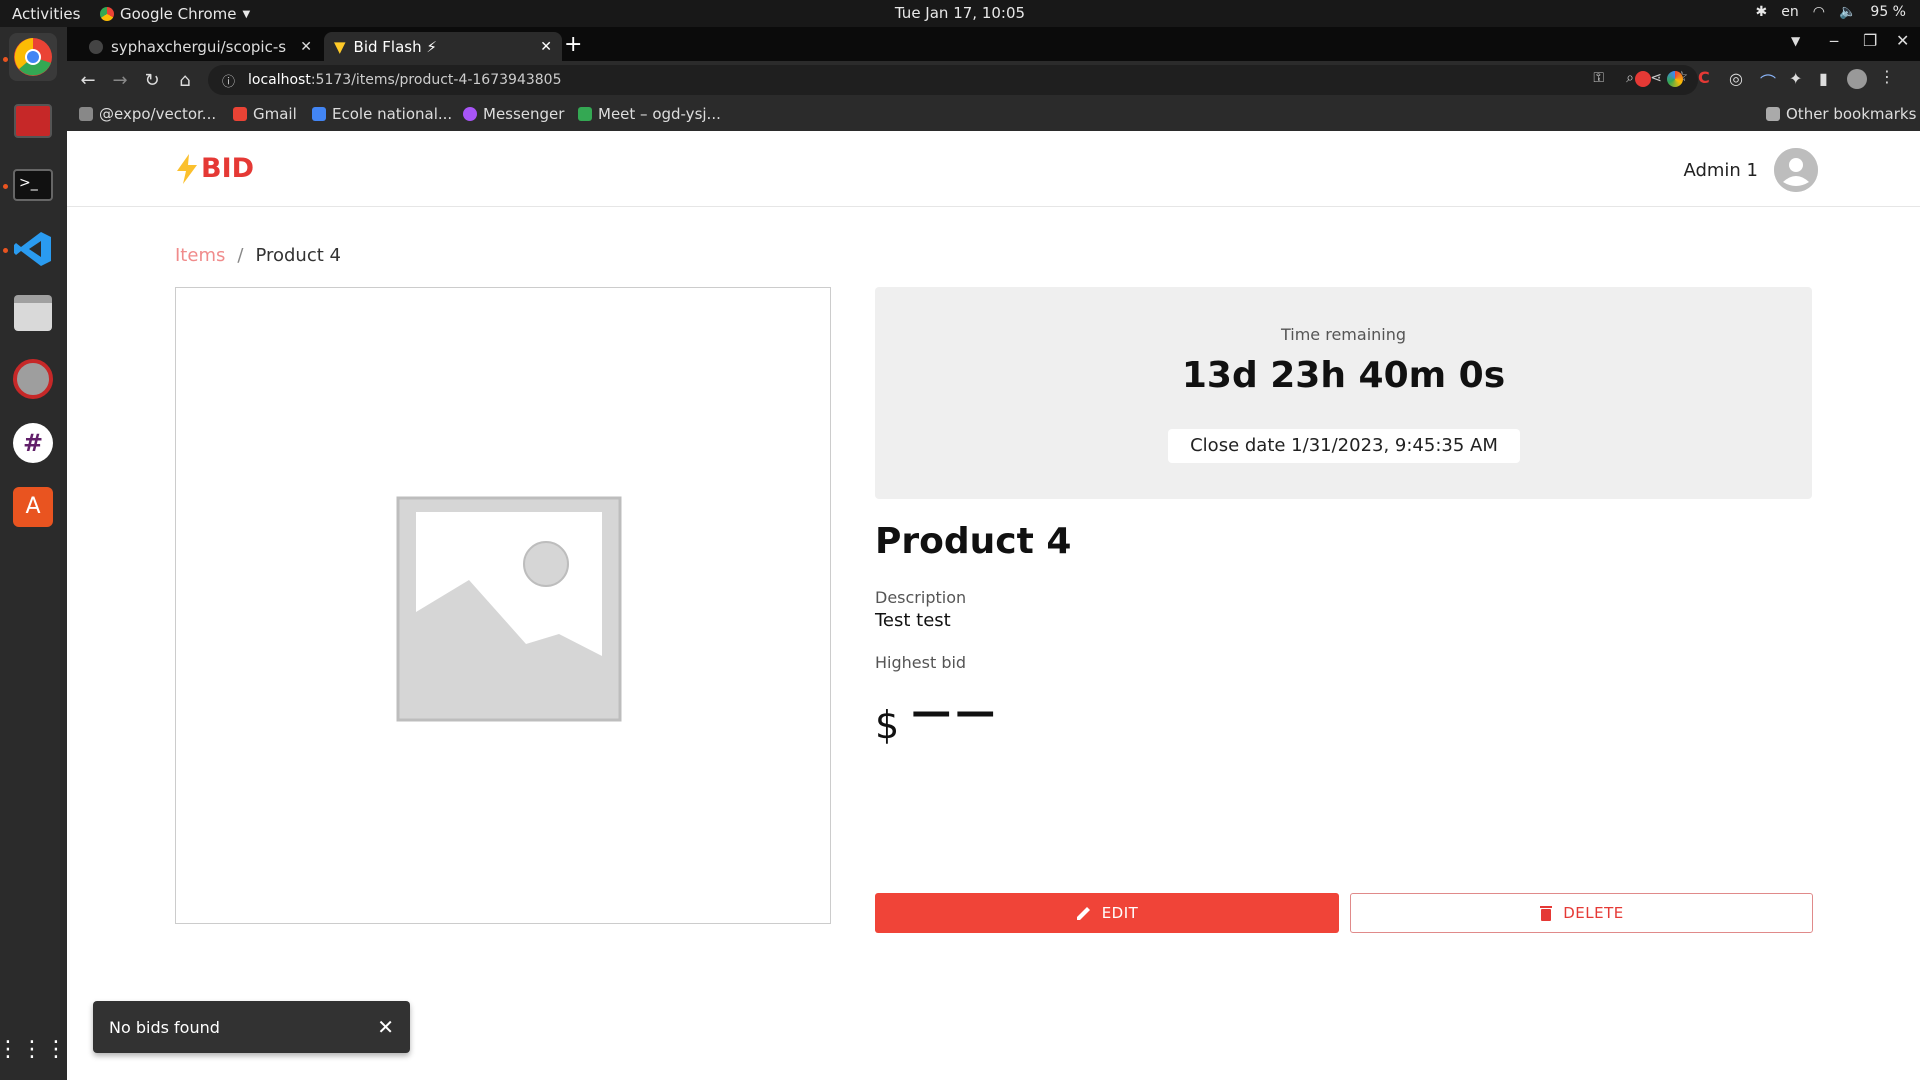 This screenshot has height=1080, width=1920. I want to click on bookmark-item: Gmail, so click(265, 114).